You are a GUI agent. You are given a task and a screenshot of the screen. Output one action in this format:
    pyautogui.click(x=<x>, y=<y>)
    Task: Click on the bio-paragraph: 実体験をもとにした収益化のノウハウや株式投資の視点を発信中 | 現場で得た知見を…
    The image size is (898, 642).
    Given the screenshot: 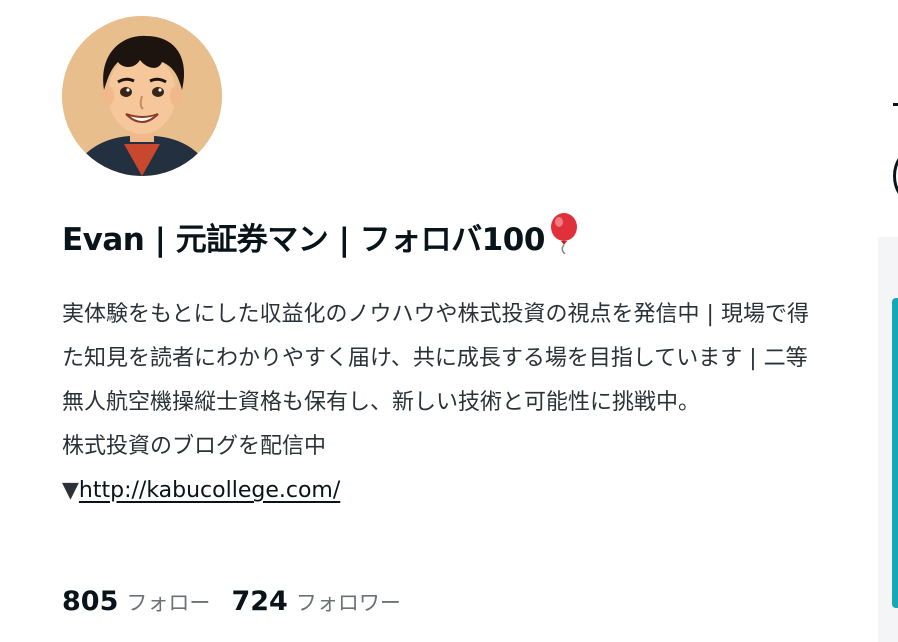 What is the action you would take?
    pyautogui.click(x=435, y=358)
    